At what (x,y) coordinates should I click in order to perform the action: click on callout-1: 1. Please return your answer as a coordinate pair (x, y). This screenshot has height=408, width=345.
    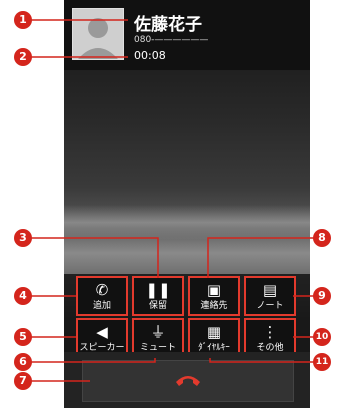
    Looking at the image, I should click on (23, 20).